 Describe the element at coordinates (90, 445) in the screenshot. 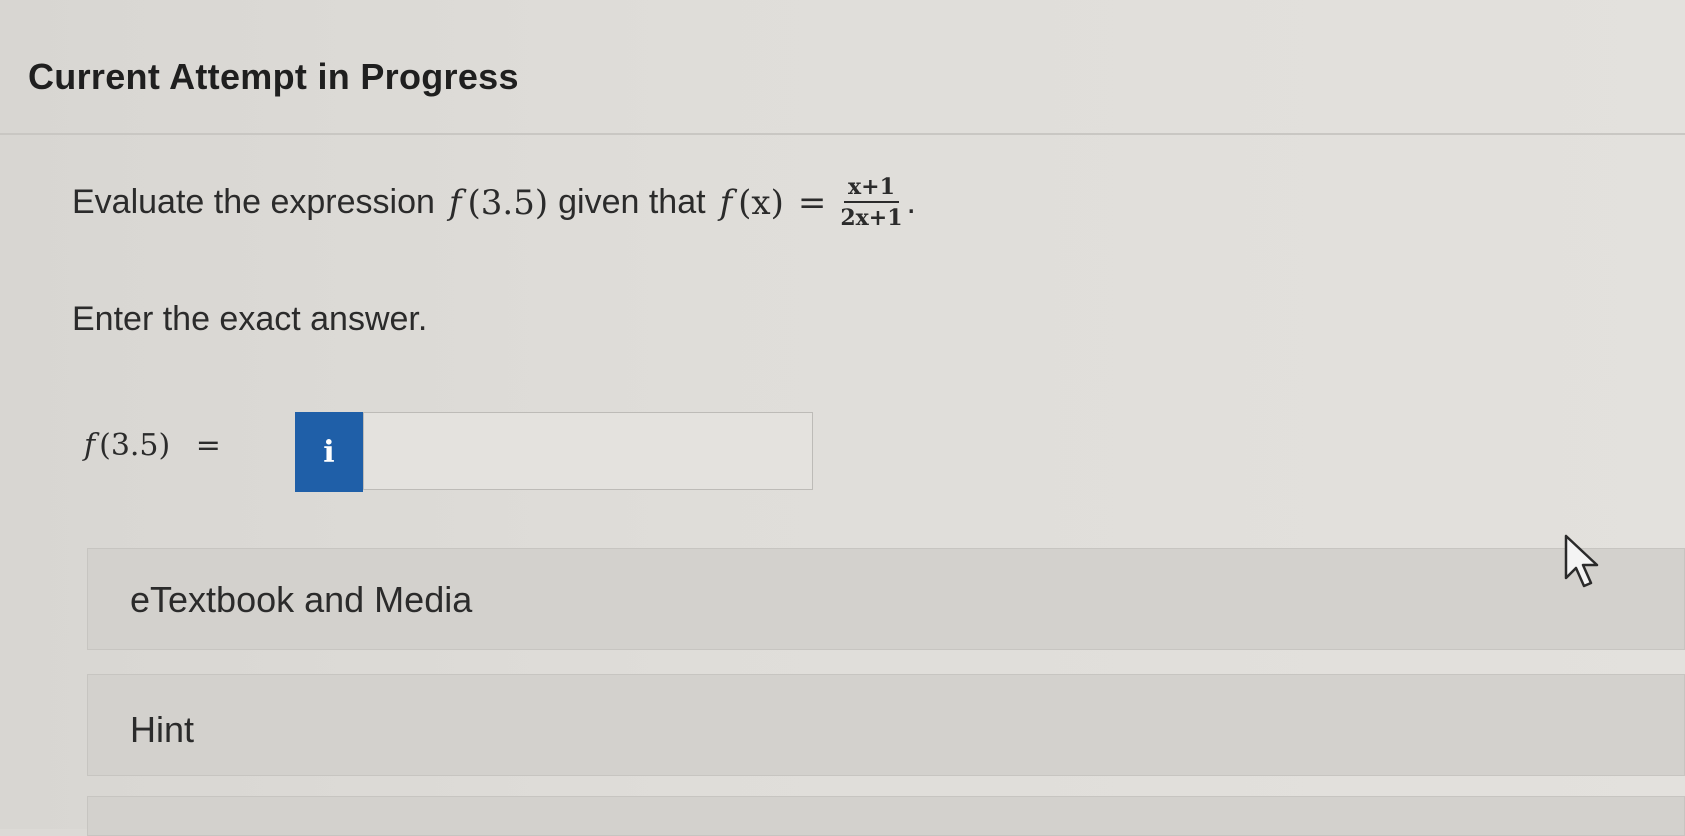

I see `answer-function-symbol: f` at that location.